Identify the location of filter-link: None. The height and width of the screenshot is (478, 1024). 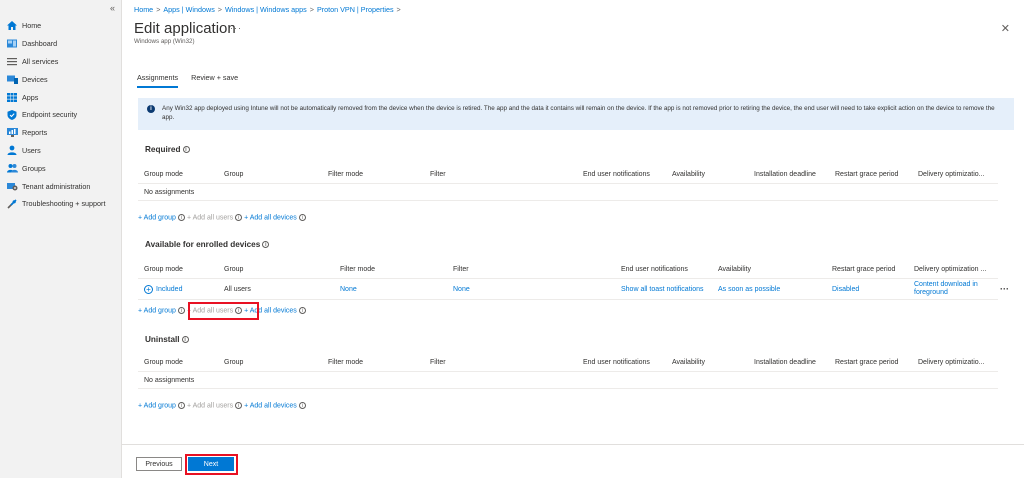
(461, 289).